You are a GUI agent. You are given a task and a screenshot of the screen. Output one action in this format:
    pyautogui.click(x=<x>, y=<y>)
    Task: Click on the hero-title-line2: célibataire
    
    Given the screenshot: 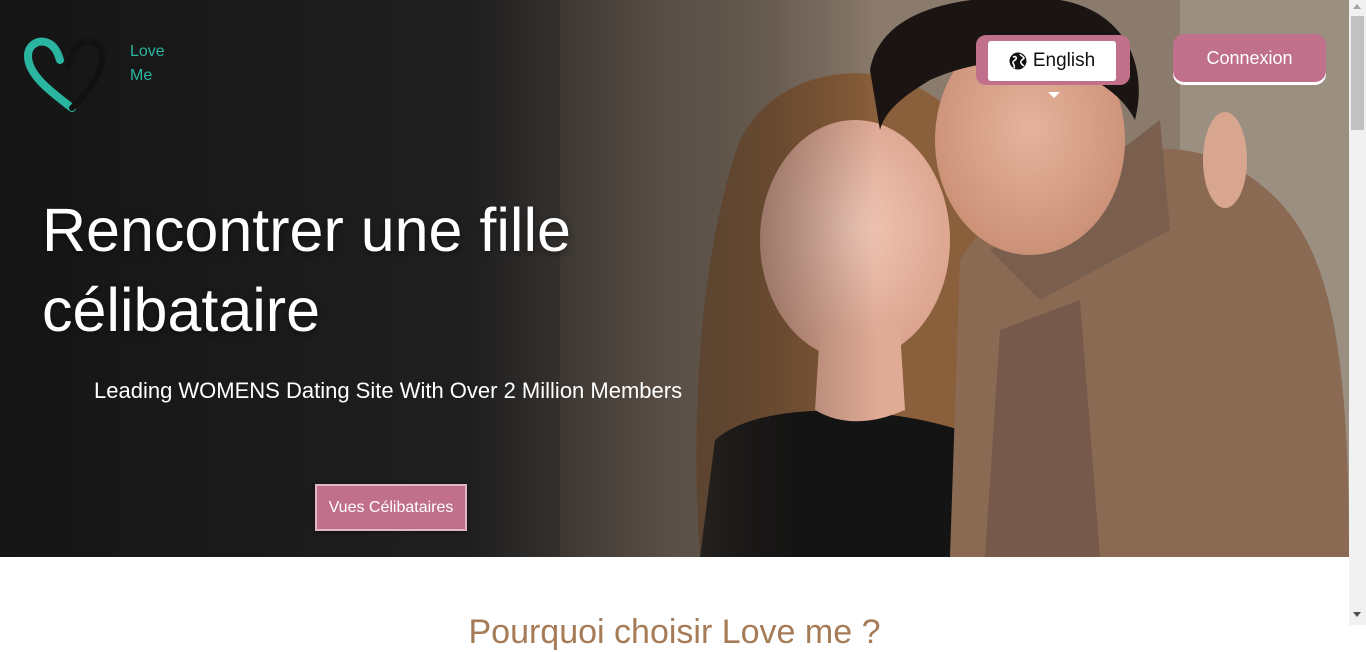 What is the action you would take?
    pyautogui.click(x=181, y=310)
    